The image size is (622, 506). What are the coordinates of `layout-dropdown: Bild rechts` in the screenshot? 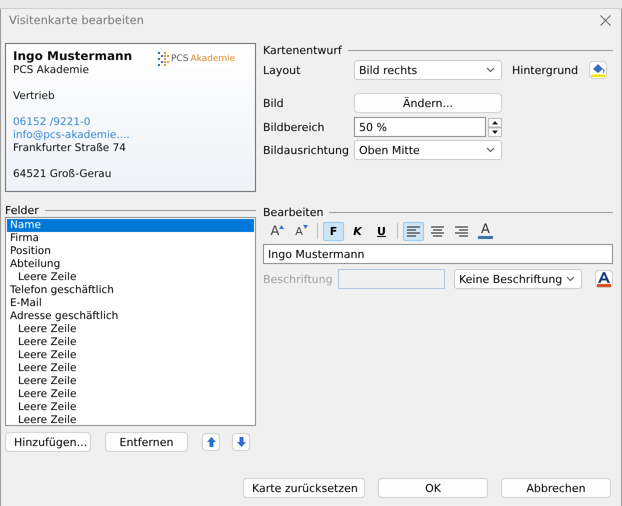 It's located at (428, 70).